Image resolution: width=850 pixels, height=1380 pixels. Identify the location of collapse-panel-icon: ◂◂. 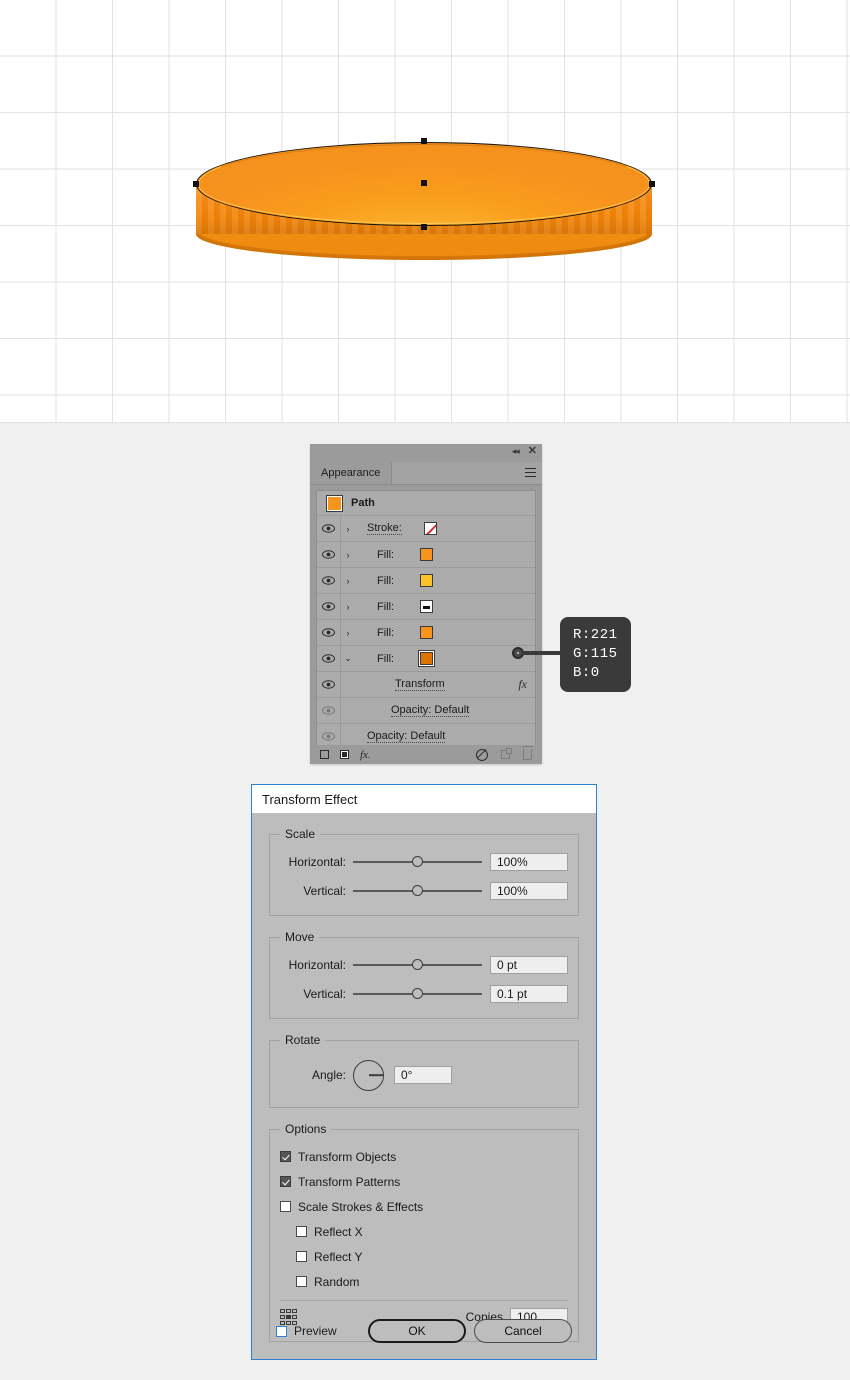
(516, 451).